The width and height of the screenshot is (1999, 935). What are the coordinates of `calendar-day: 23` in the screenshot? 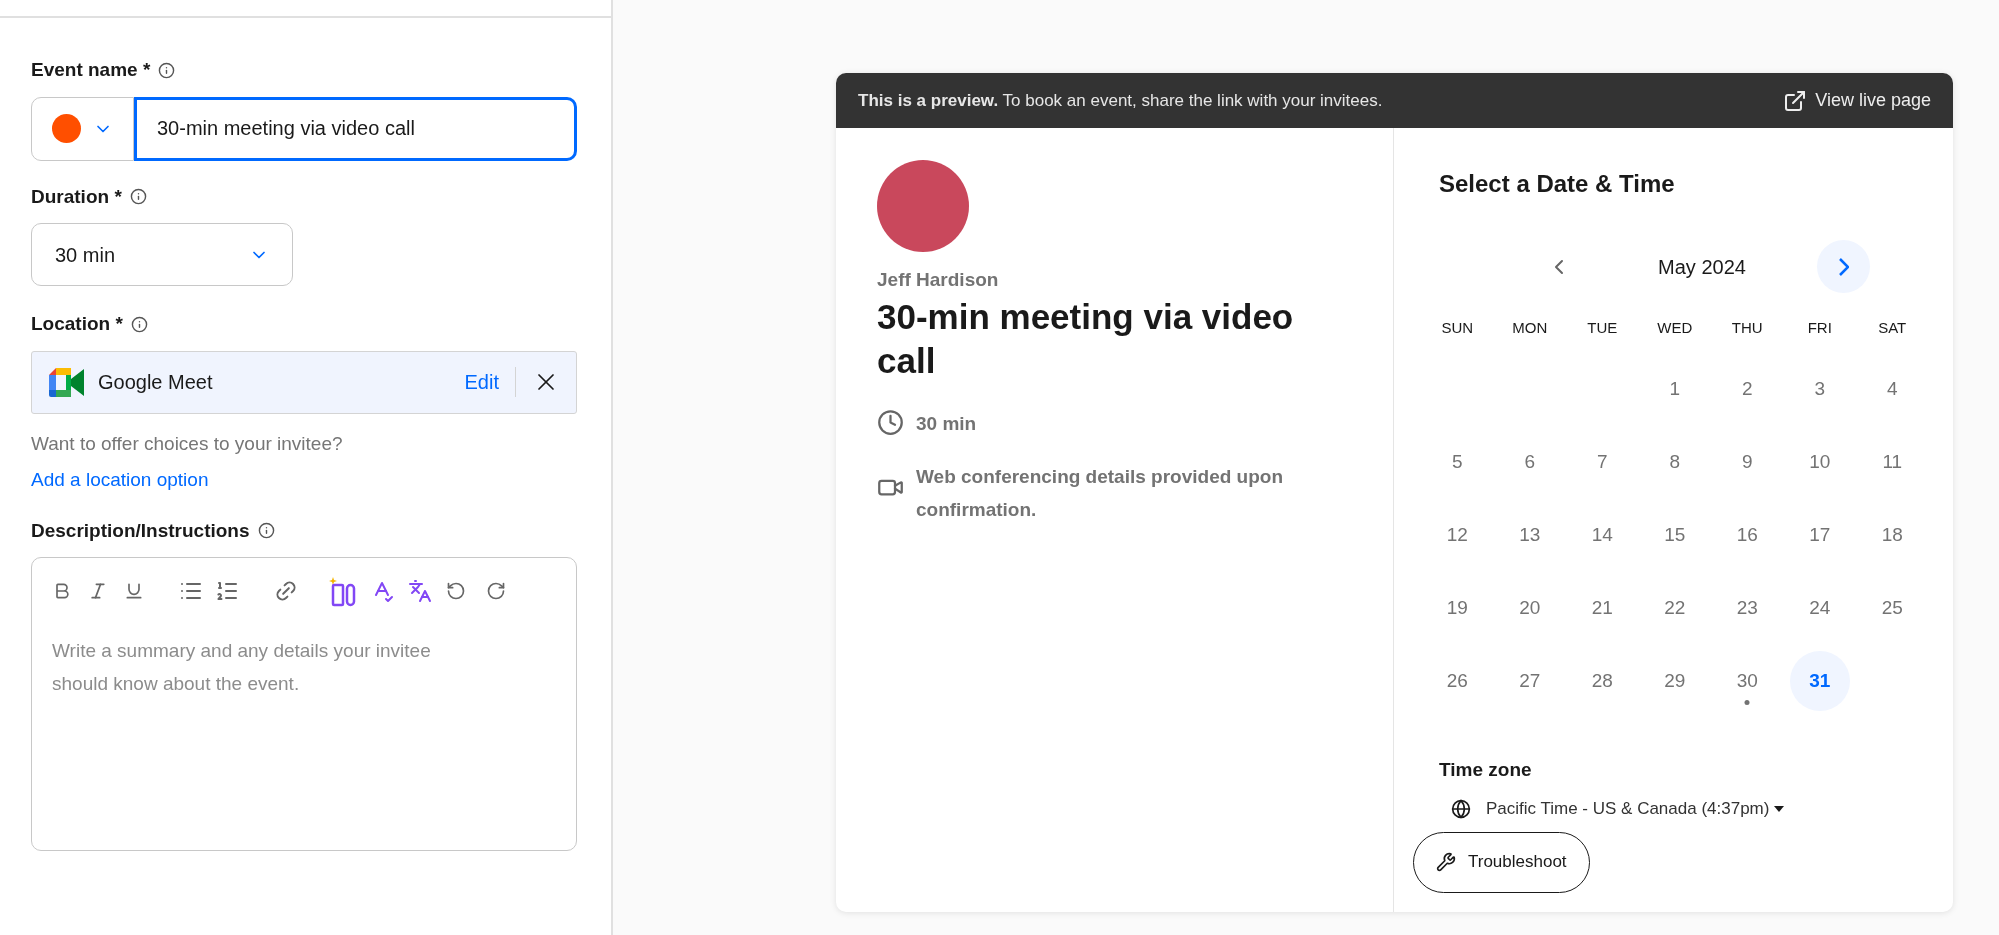 It's located at (1747, 608).